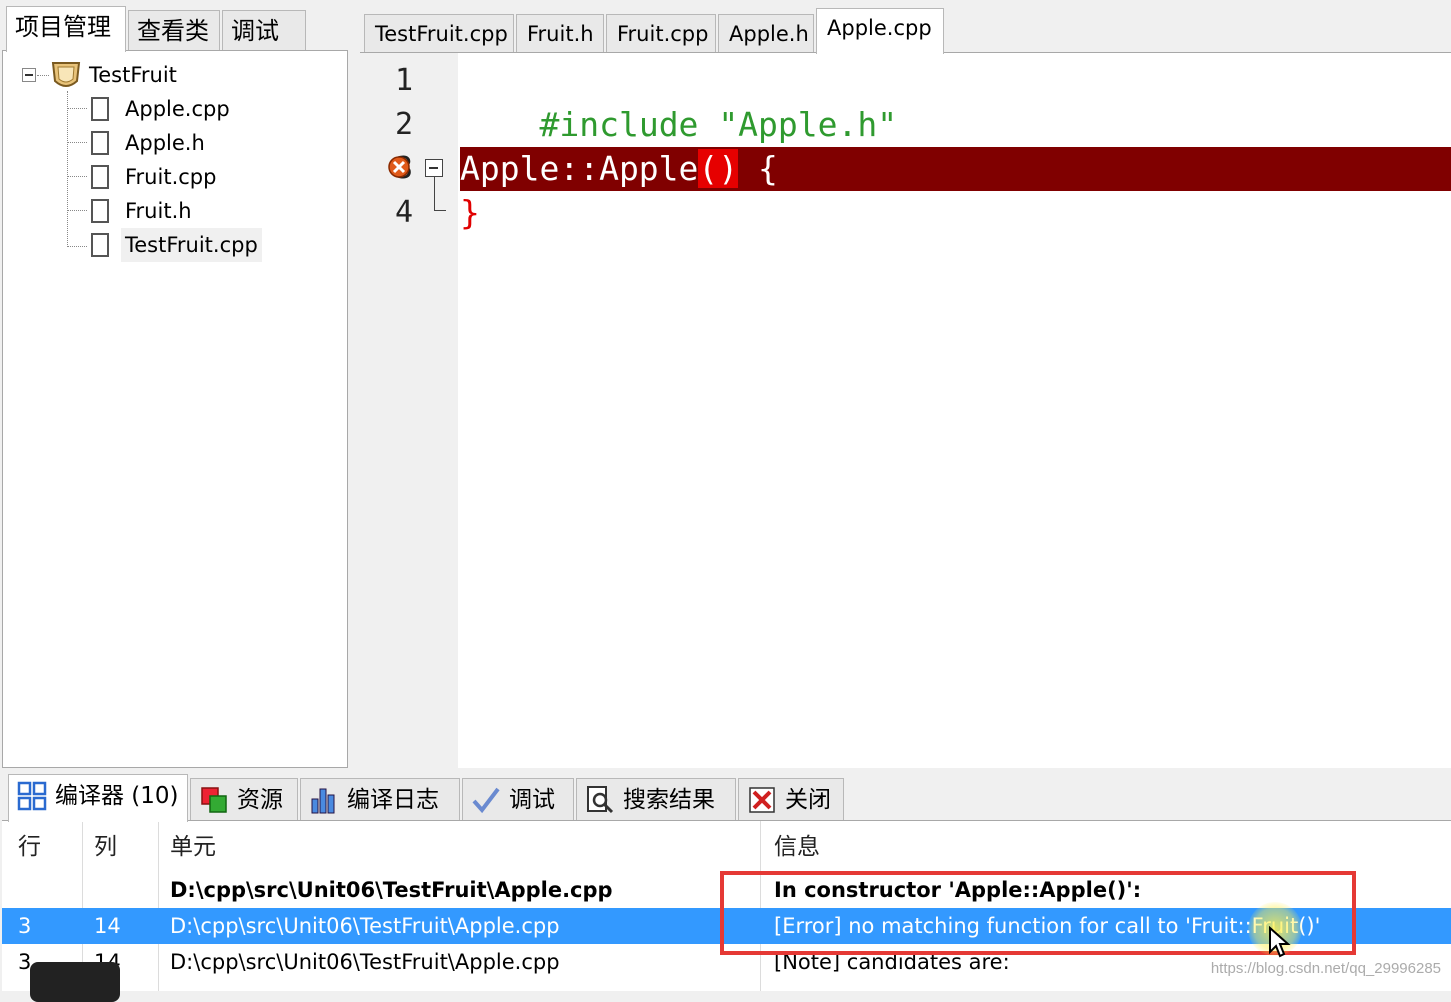 This screenshot has width=1451, height=1002. I want to click on mouse-pointer-icon, so click(1280, 942).